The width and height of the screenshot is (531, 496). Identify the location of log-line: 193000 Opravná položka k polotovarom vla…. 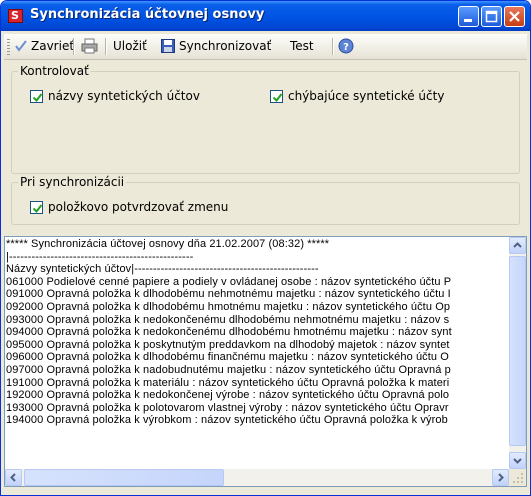
(227, 407).